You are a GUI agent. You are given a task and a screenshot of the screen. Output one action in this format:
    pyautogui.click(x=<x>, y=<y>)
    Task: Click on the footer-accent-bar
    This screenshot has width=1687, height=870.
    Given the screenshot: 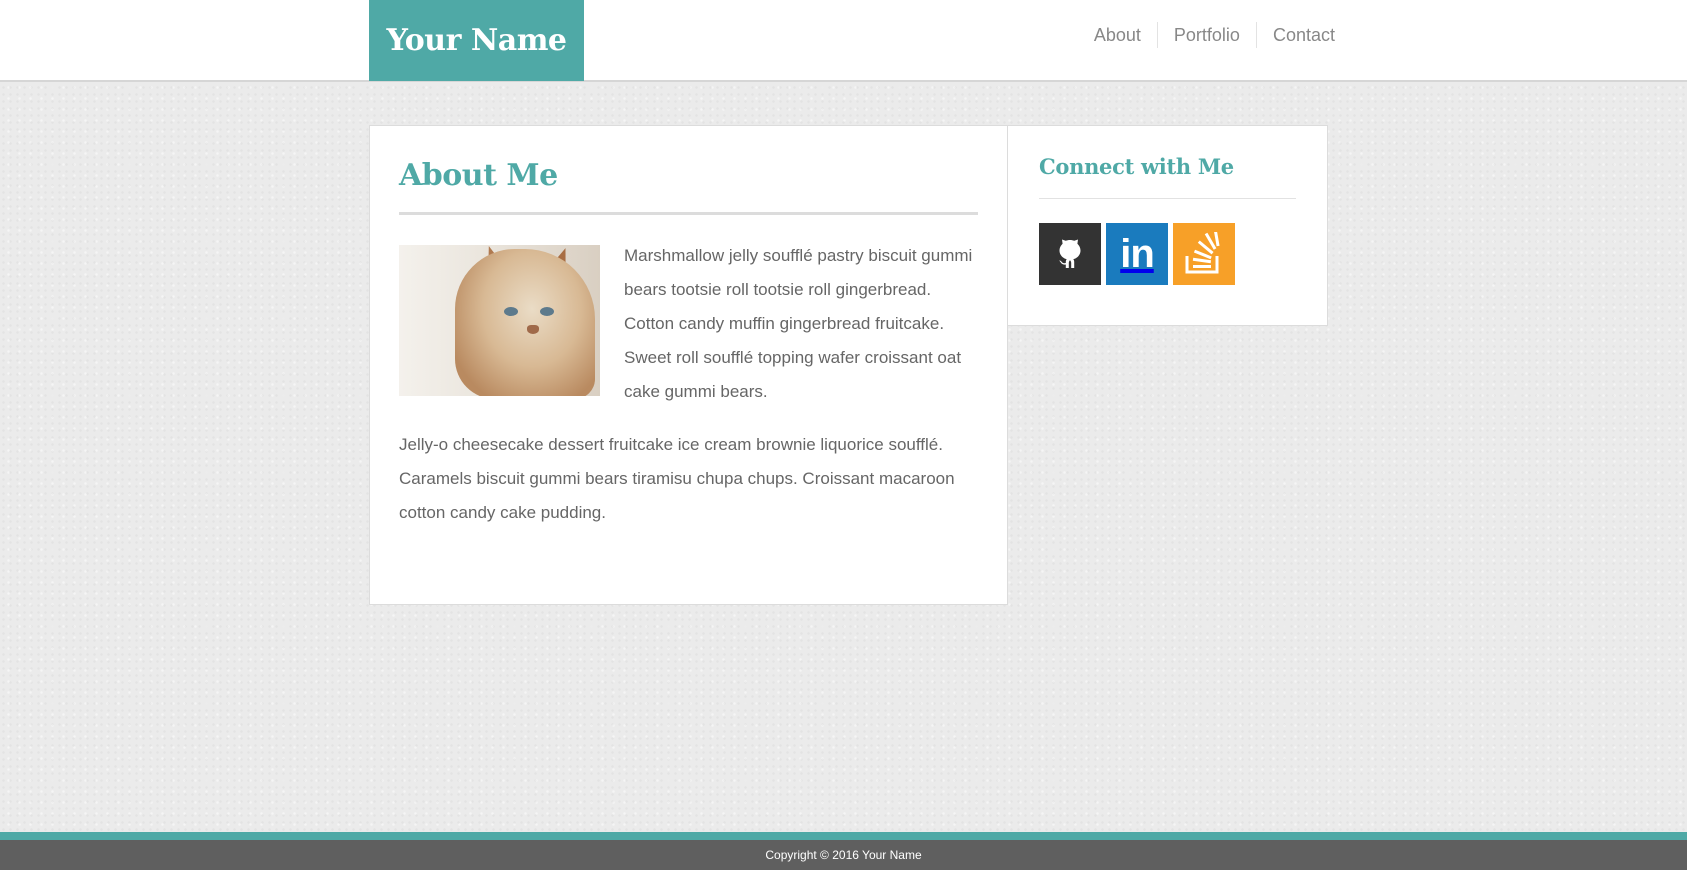 What is the action you would take?
    pyautogui.click(x=843, y=836)
    